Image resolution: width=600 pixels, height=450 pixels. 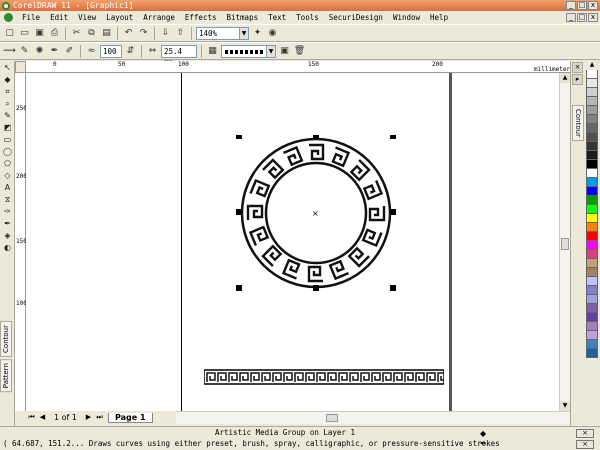 What do you see at coordinates (6, 339) in the screenshot?
I see `contour-docker-tab: Contour` at bounding box center [6, 339].